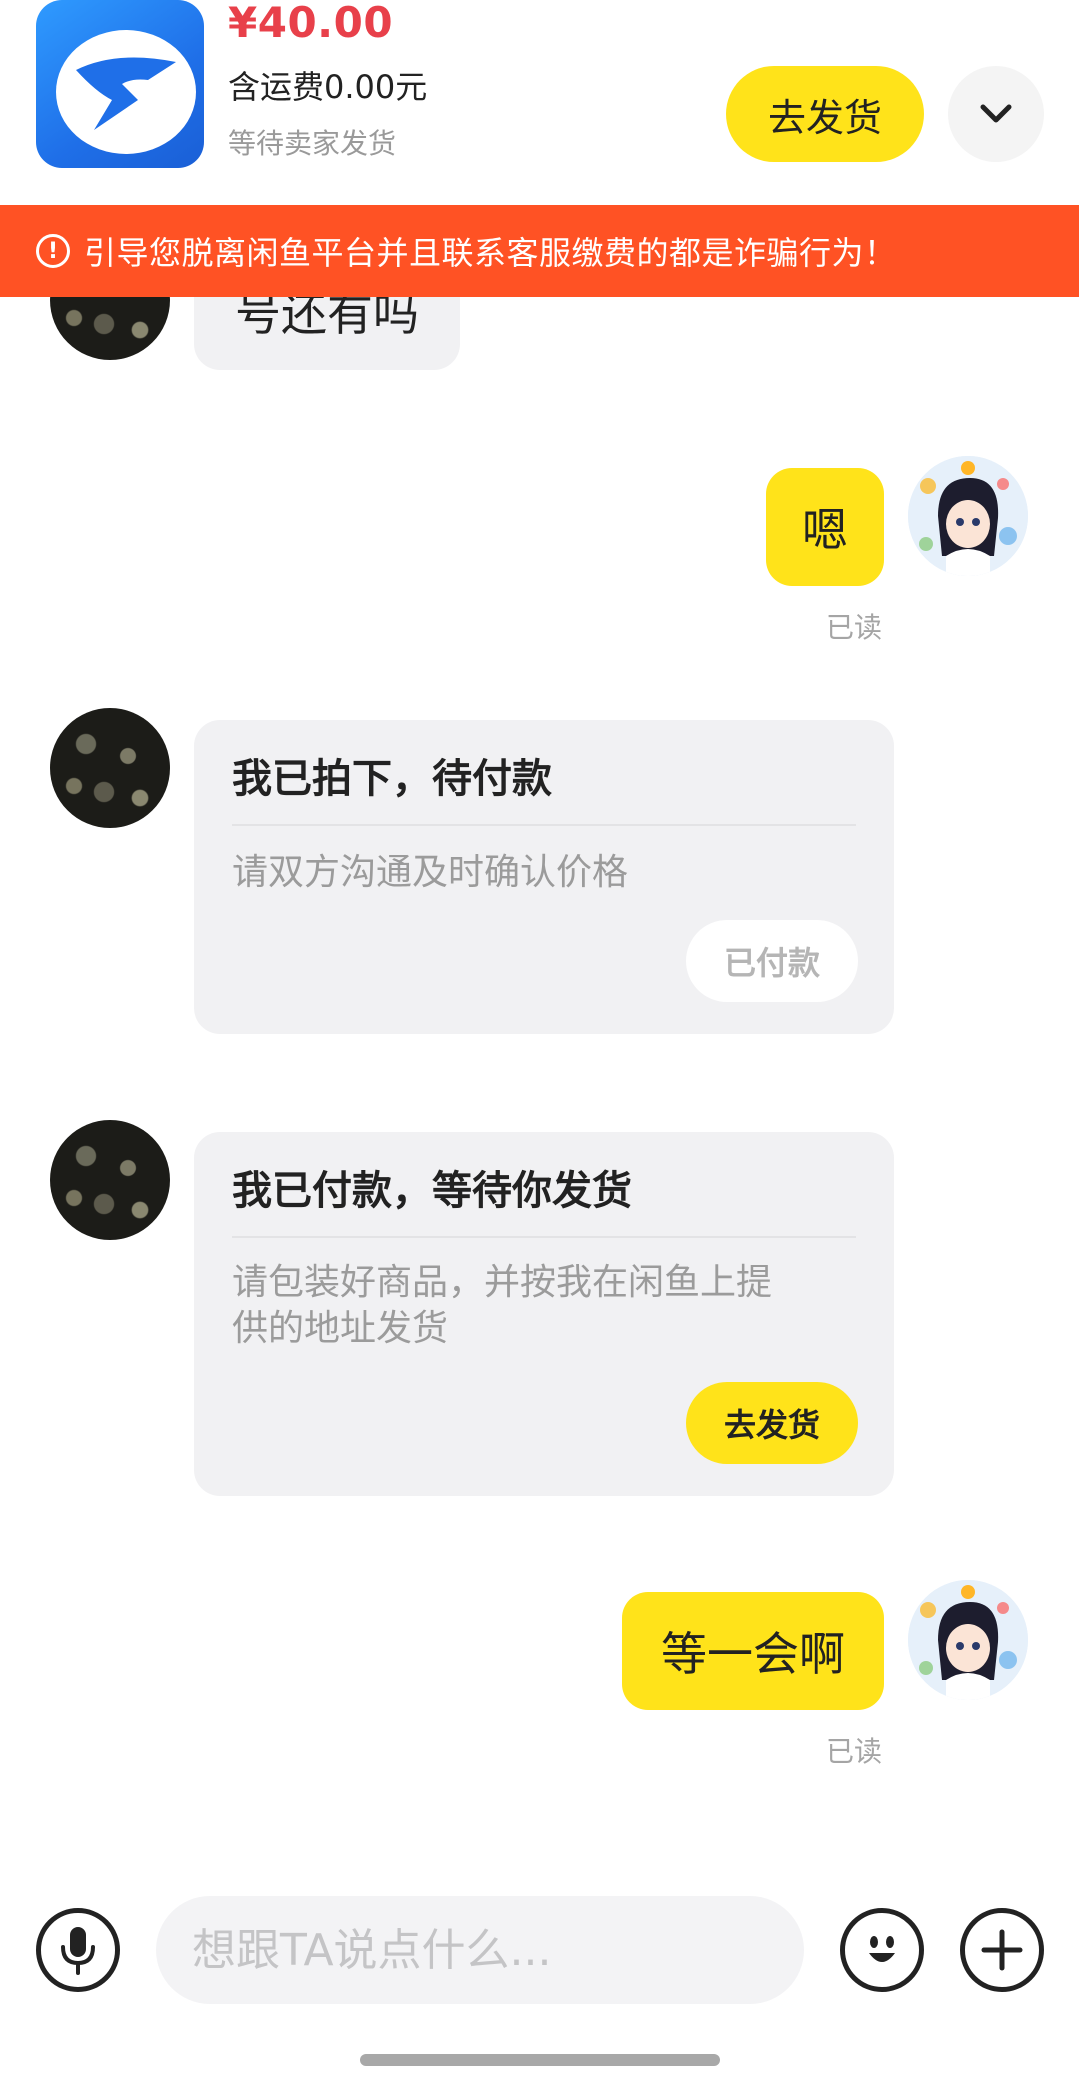 The width and height of the screenshot is (1079, 2087). Describe the element at coordinates (311, 23) in the screenshot. I see `order-price: ¥40.00` at that location.